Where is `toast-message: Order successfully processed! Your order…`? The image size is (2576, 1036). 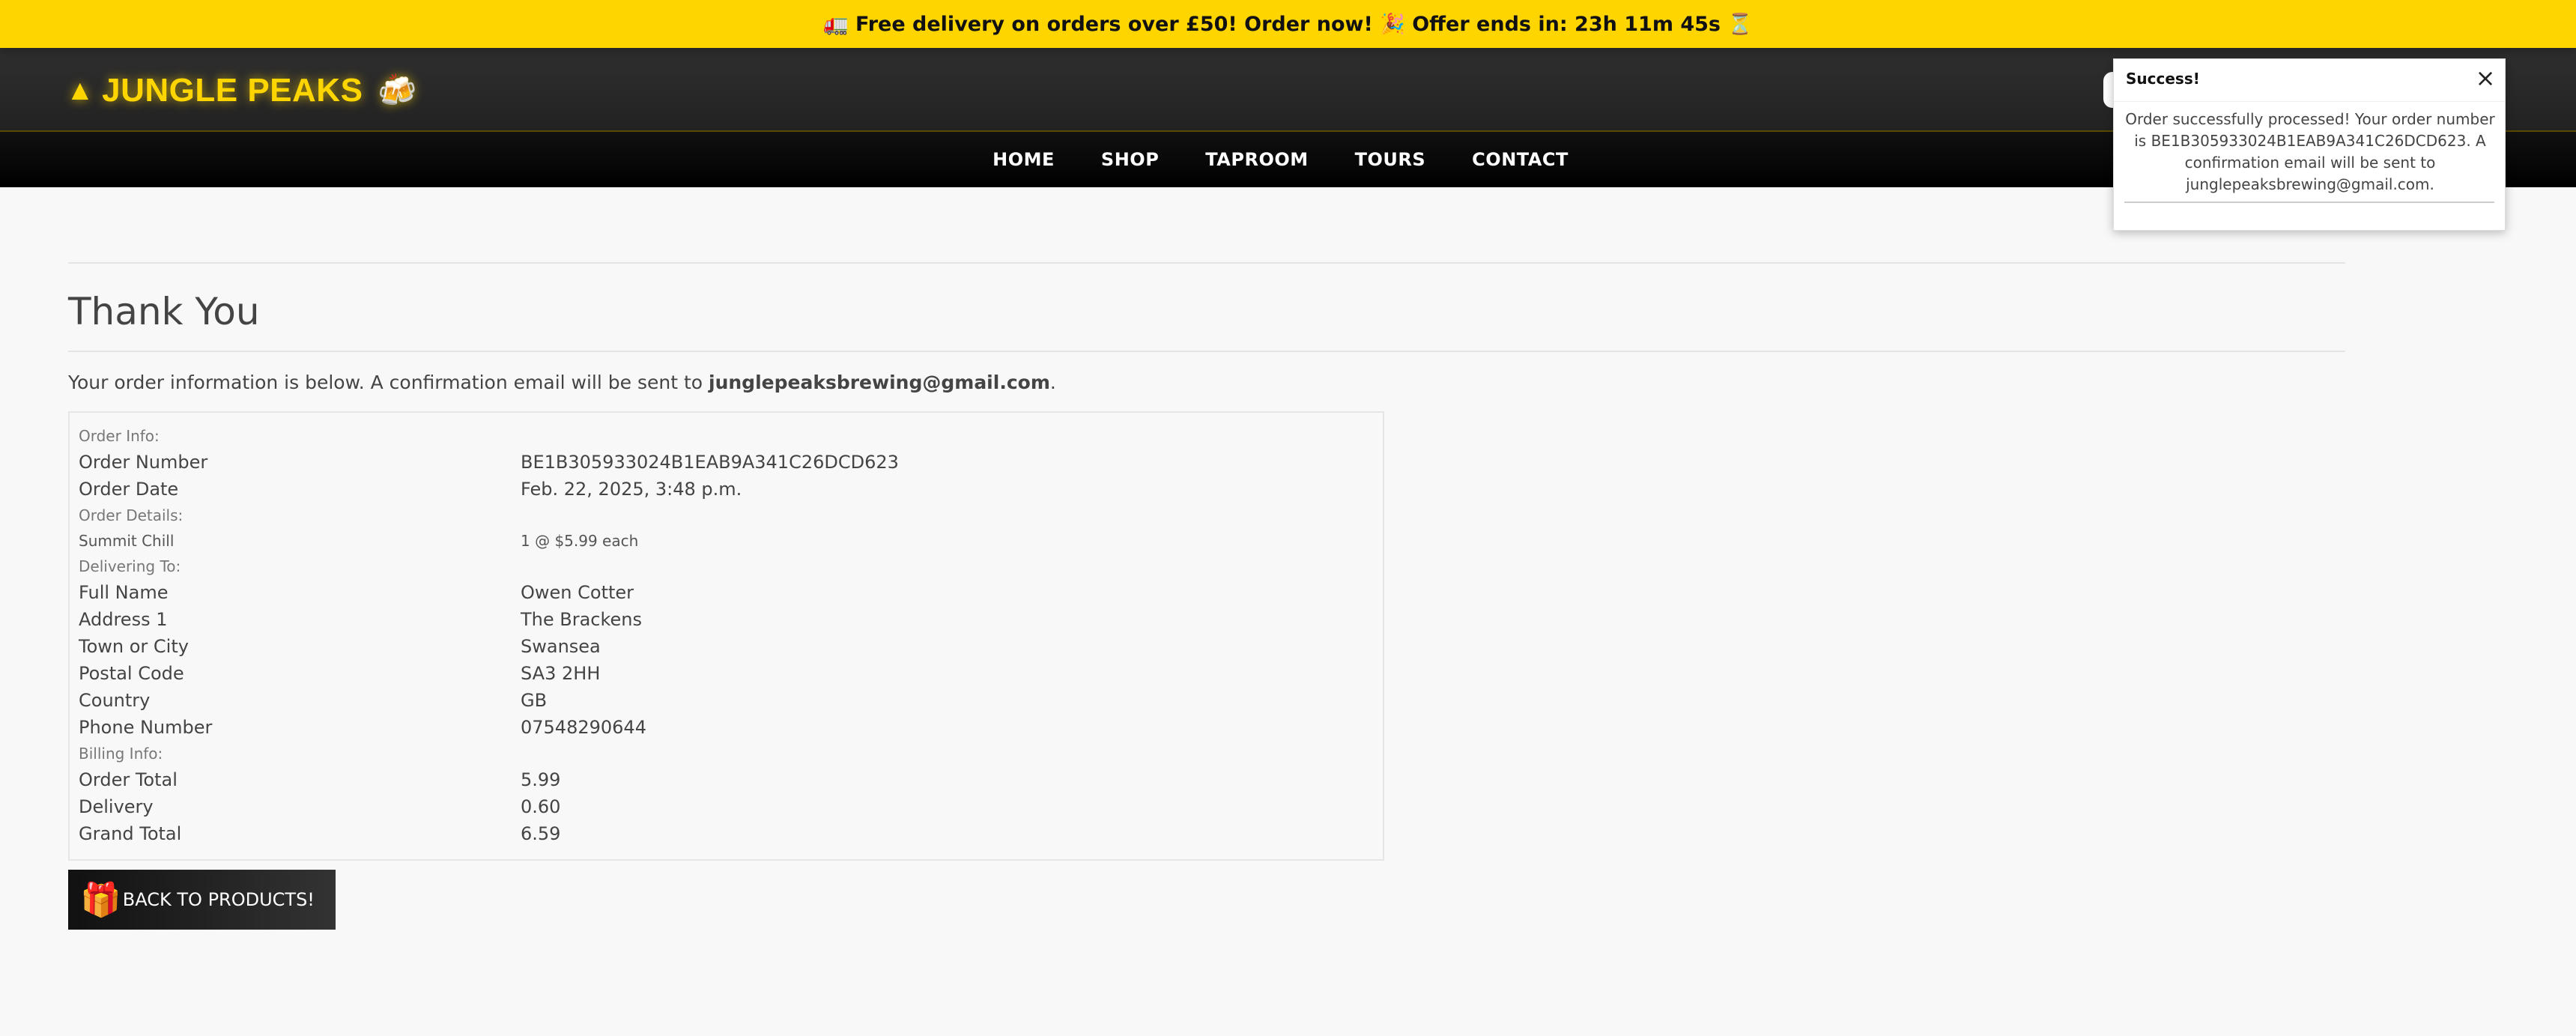 toast-message: Order successfully processed! Your order… is located at coordinates (2310, 152).